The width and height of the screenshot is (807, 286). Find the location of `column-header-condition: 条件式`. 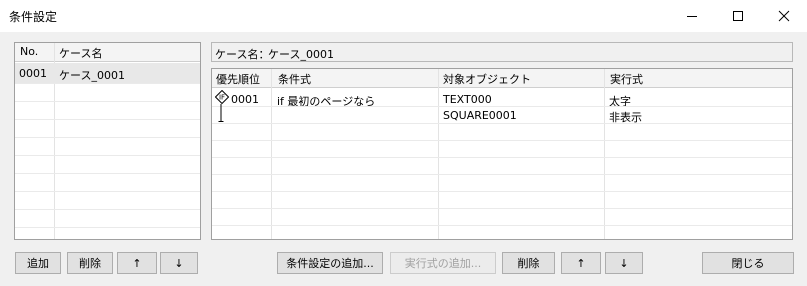

column-header-condition: 条件式 is located at coordinates (294, 79).